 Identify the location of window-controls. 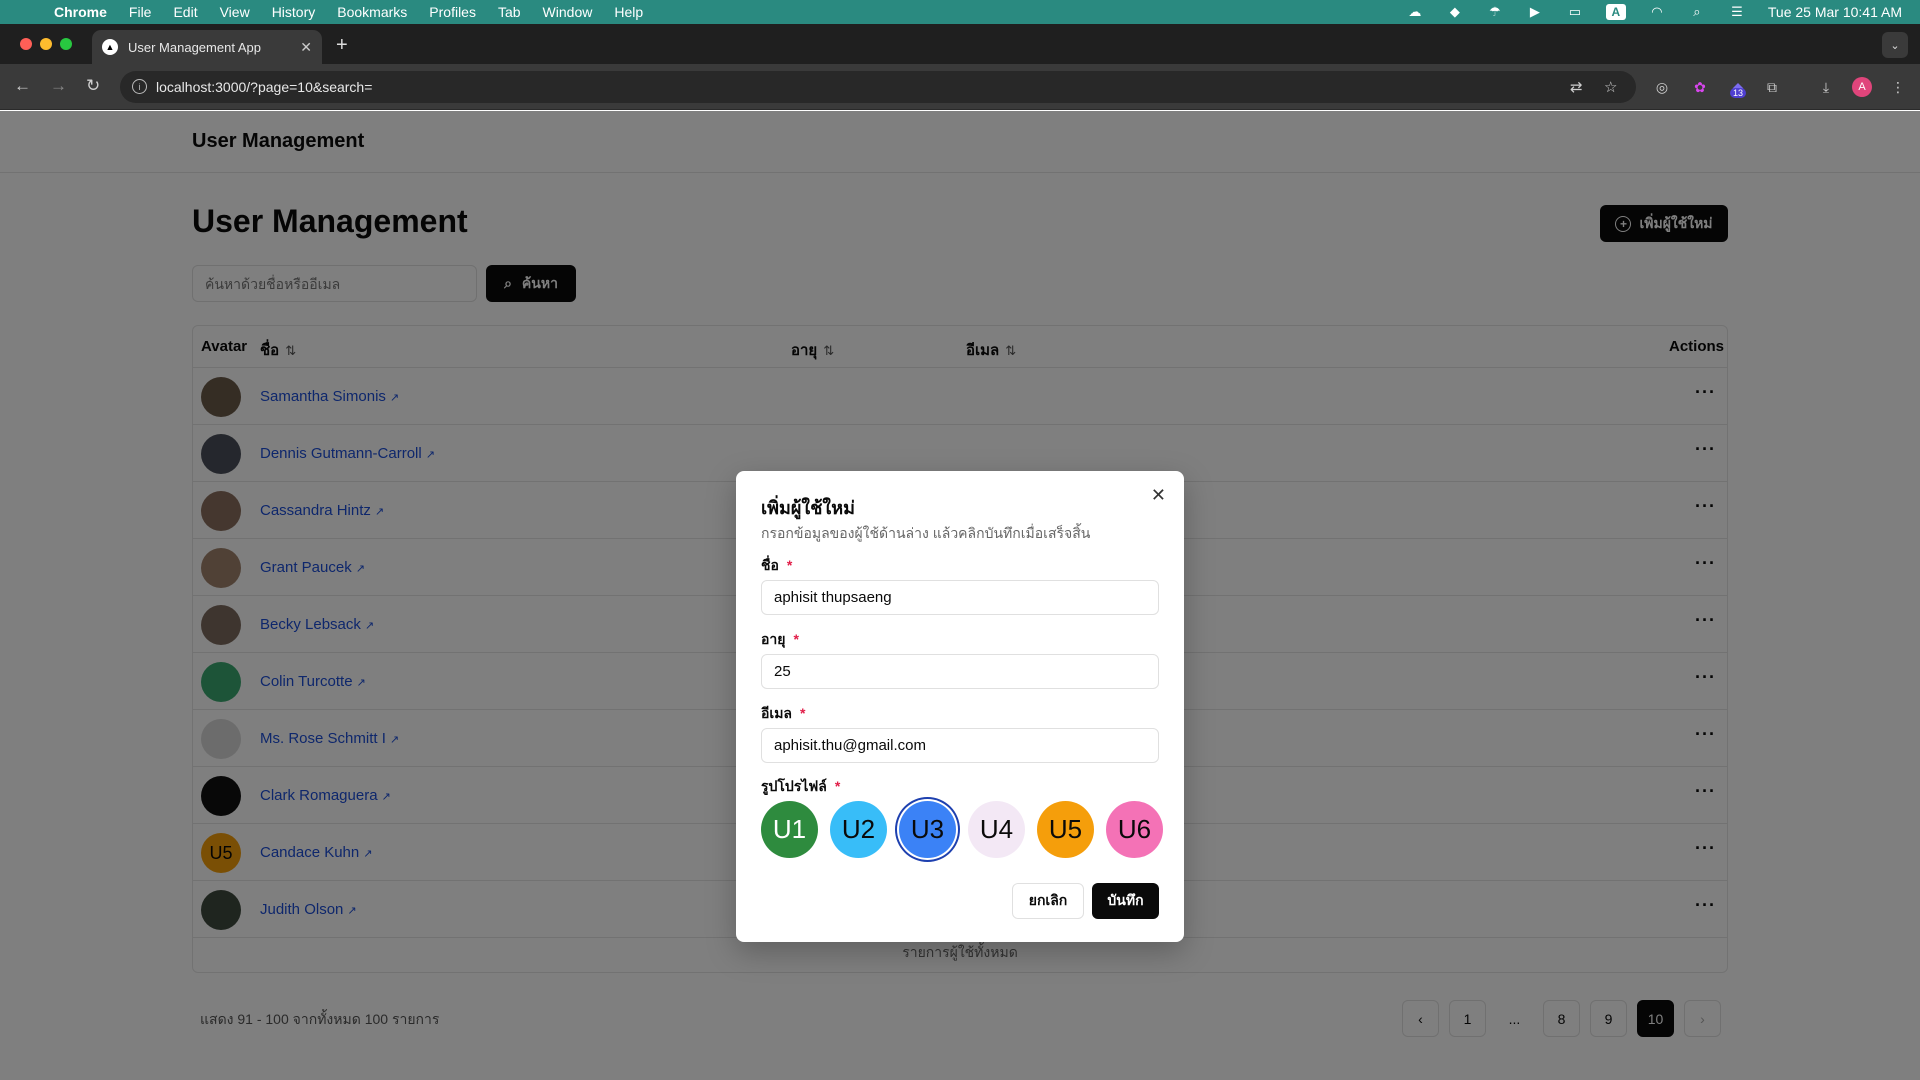
(46, 44).